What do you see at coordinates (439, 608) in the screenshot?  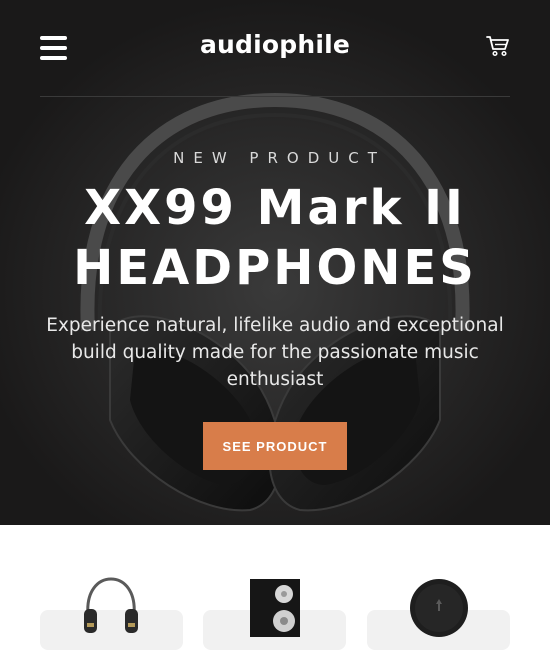 I see `earphones-thumbnail` at bounding box center [439, 608].